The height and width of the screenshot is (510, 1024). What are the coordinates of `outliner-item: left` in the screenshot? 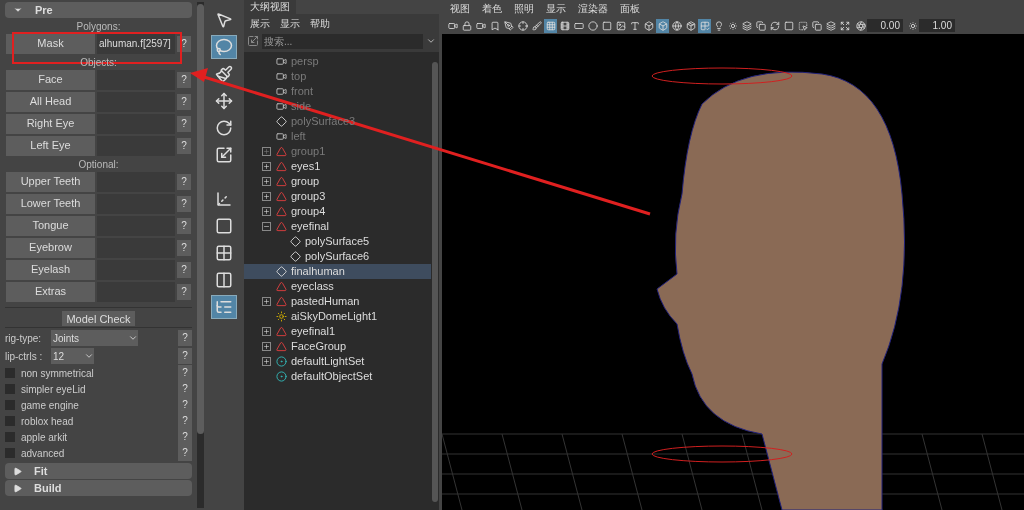 It's located at (337, 136).